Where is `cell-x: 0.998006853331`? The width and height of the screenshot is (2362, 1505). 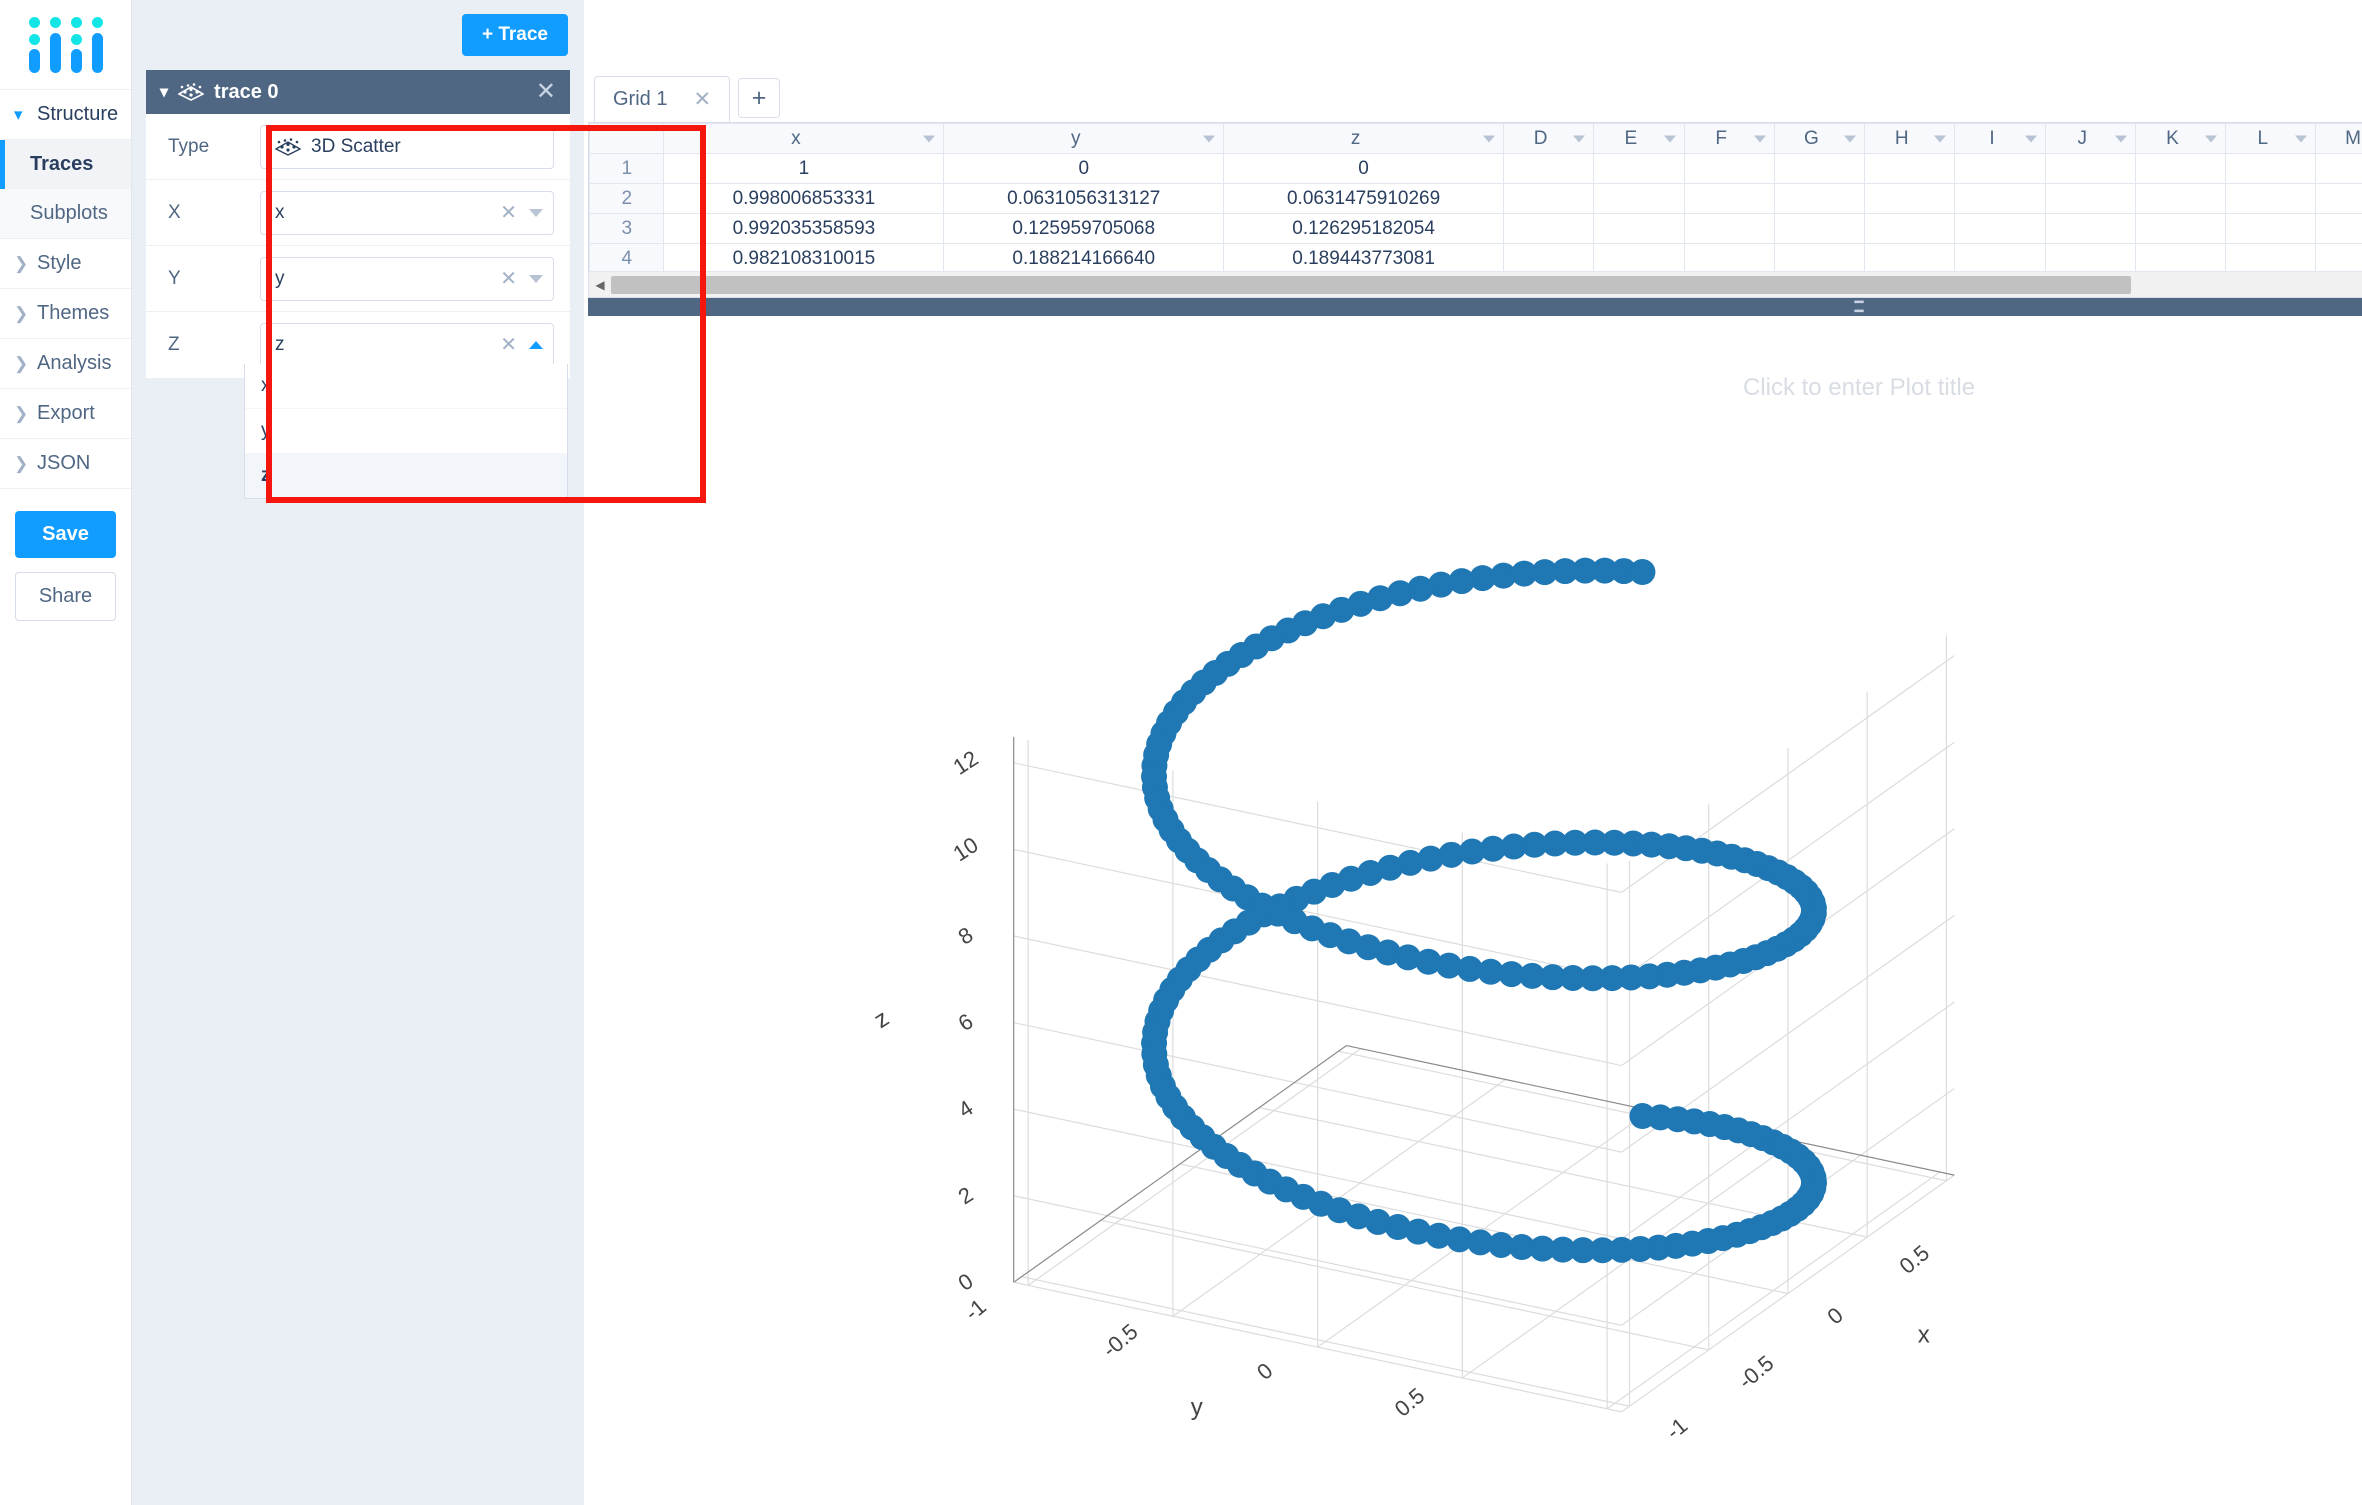
cell-x: 0.998006853331 is located at coordinates (804, 198).